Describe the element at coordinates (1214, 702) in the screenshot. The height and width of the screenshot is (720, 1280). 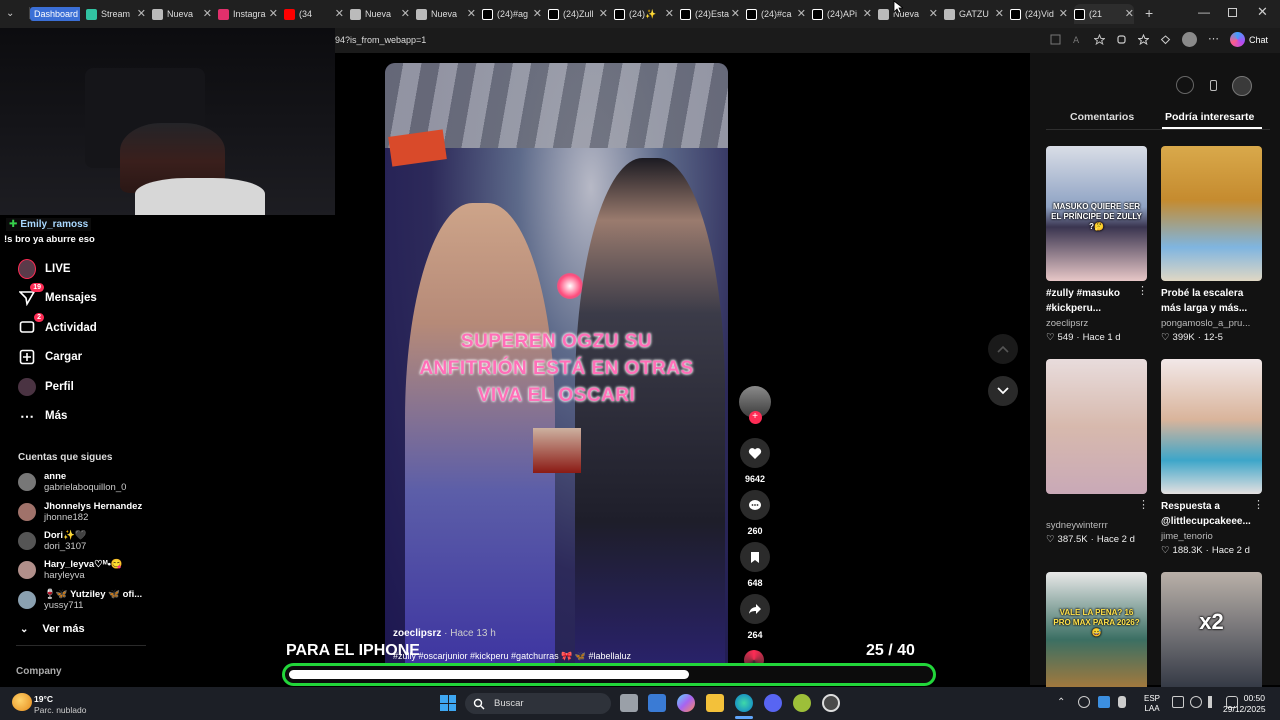
I see `volume-icon` at that location.